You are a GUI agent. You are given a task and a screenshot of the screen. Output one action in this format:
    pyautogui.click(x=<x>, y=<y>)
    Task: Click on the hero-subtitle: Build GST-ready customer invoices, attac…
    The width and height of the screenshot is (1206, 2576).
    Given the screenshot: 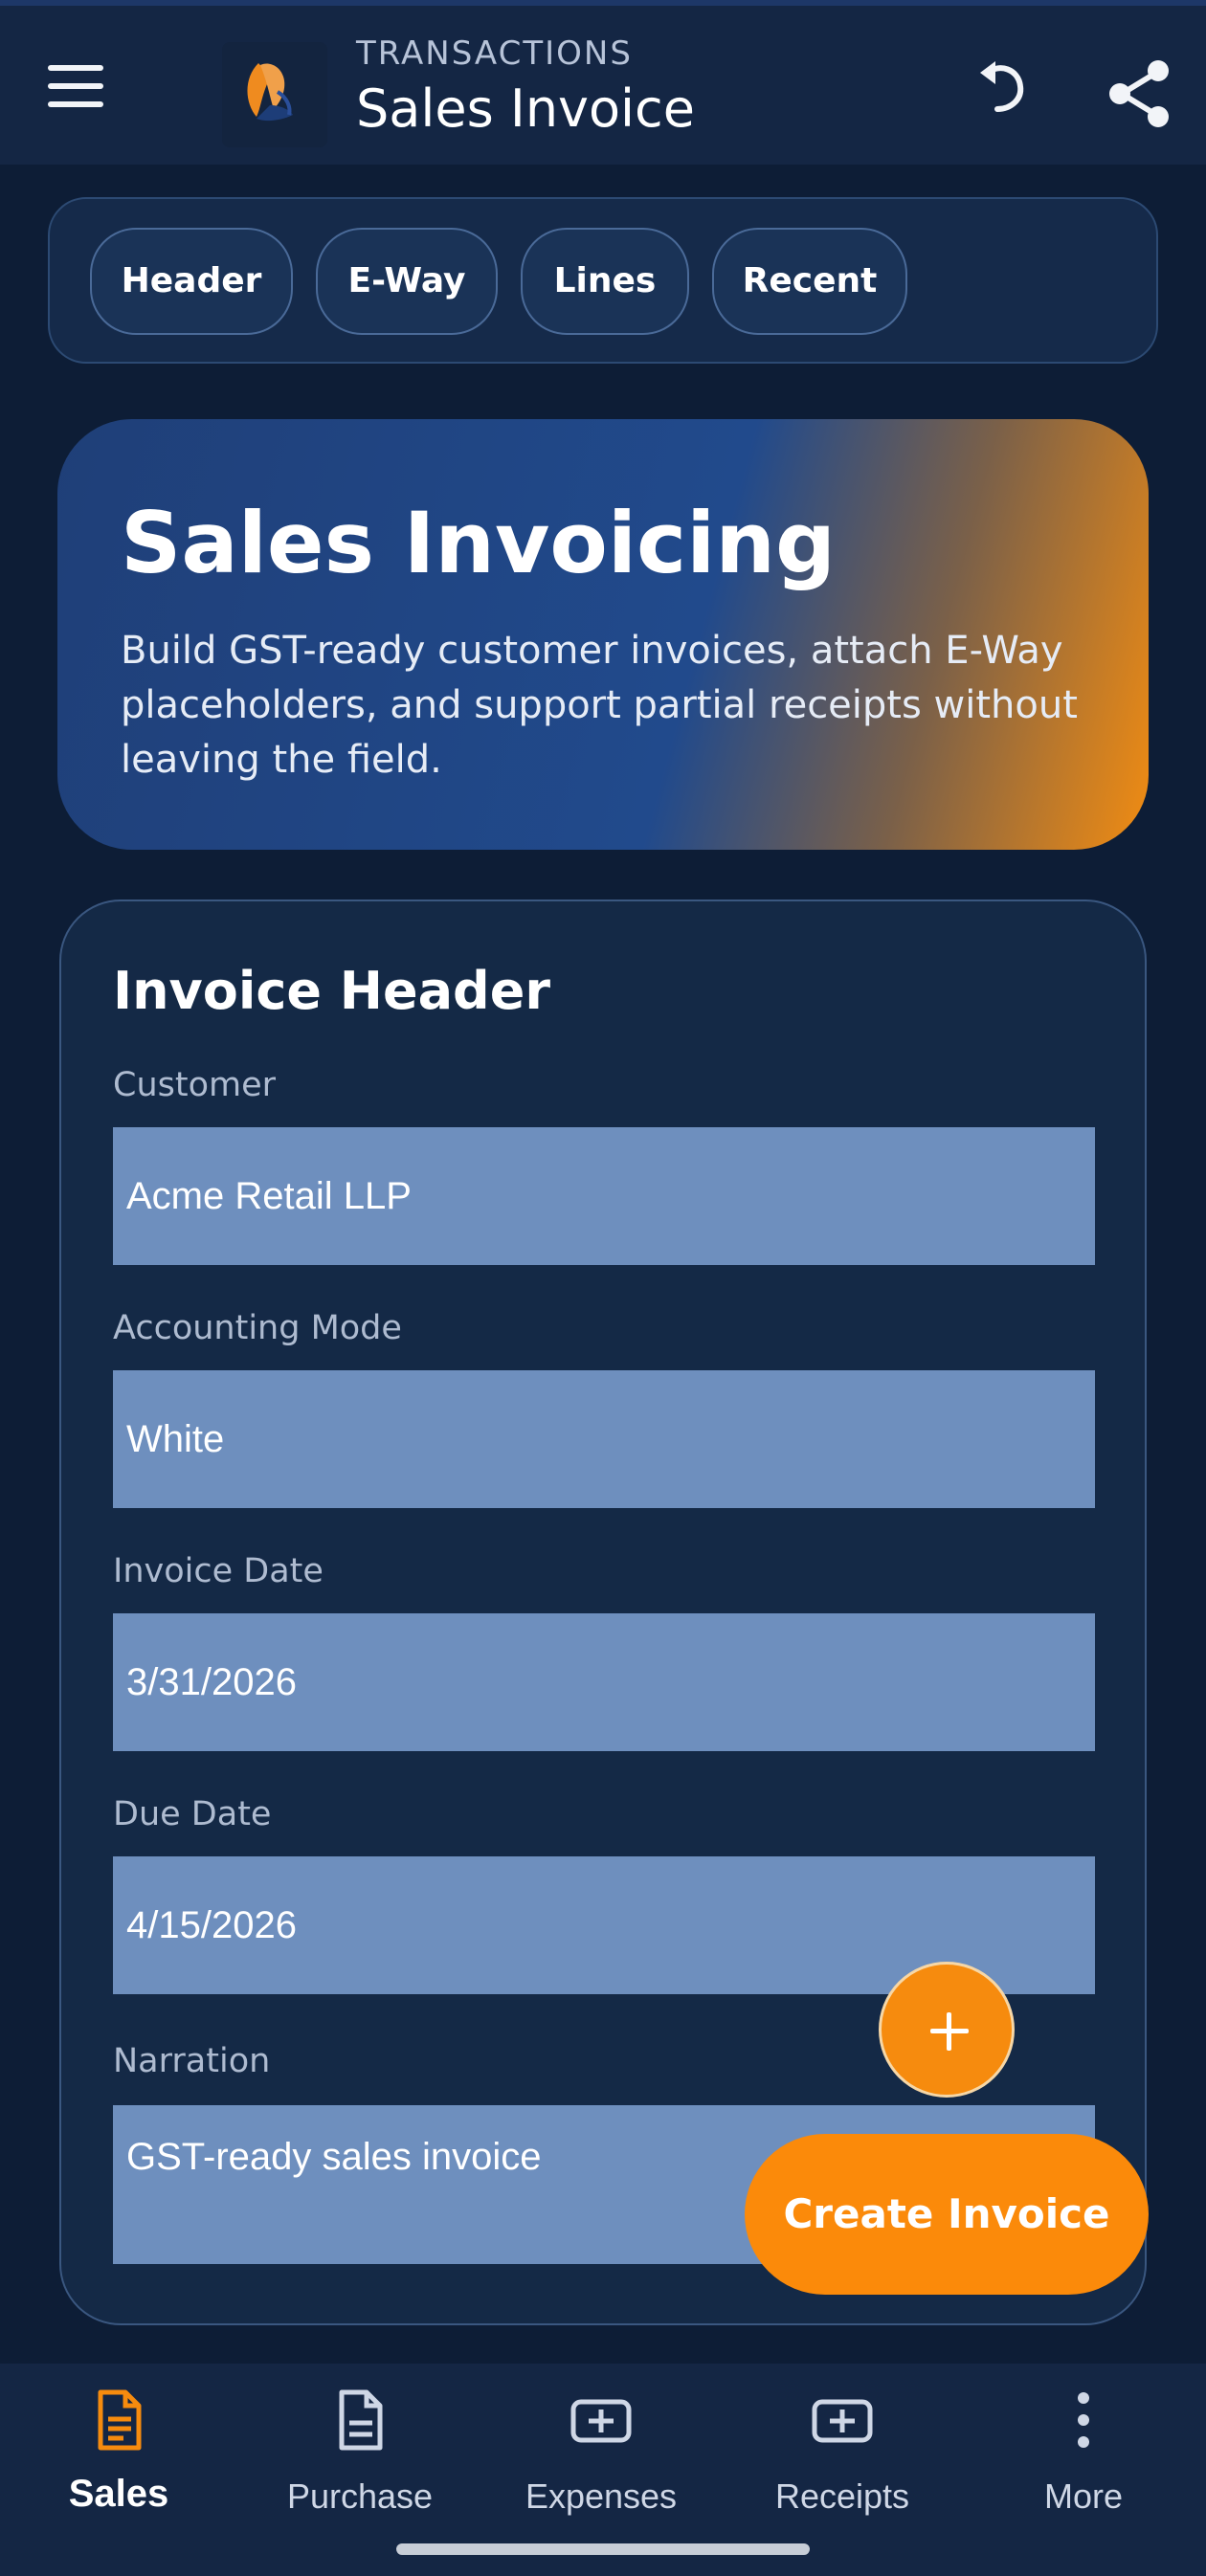 What is the action you would take?
    pyautogui.click(x=599, y=705)
    